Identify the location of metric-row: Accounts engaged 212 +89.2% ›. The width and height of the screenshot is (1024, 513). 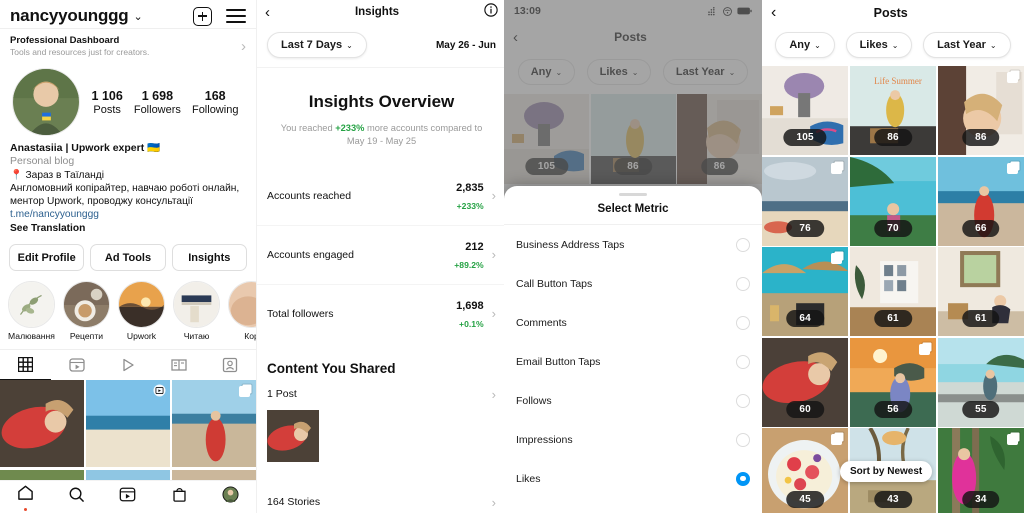
(381, 255).